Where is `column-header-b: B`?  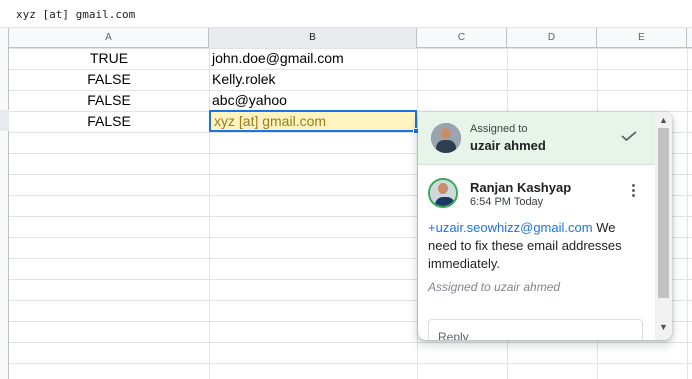 column-header-b: B is located at coordinates (313, 38).